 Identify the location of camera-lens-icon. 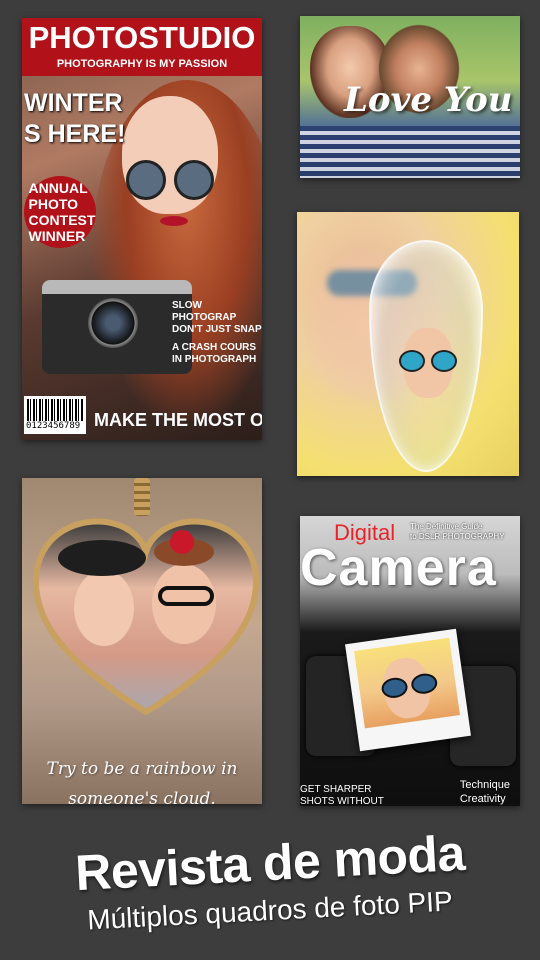
(113, 323).